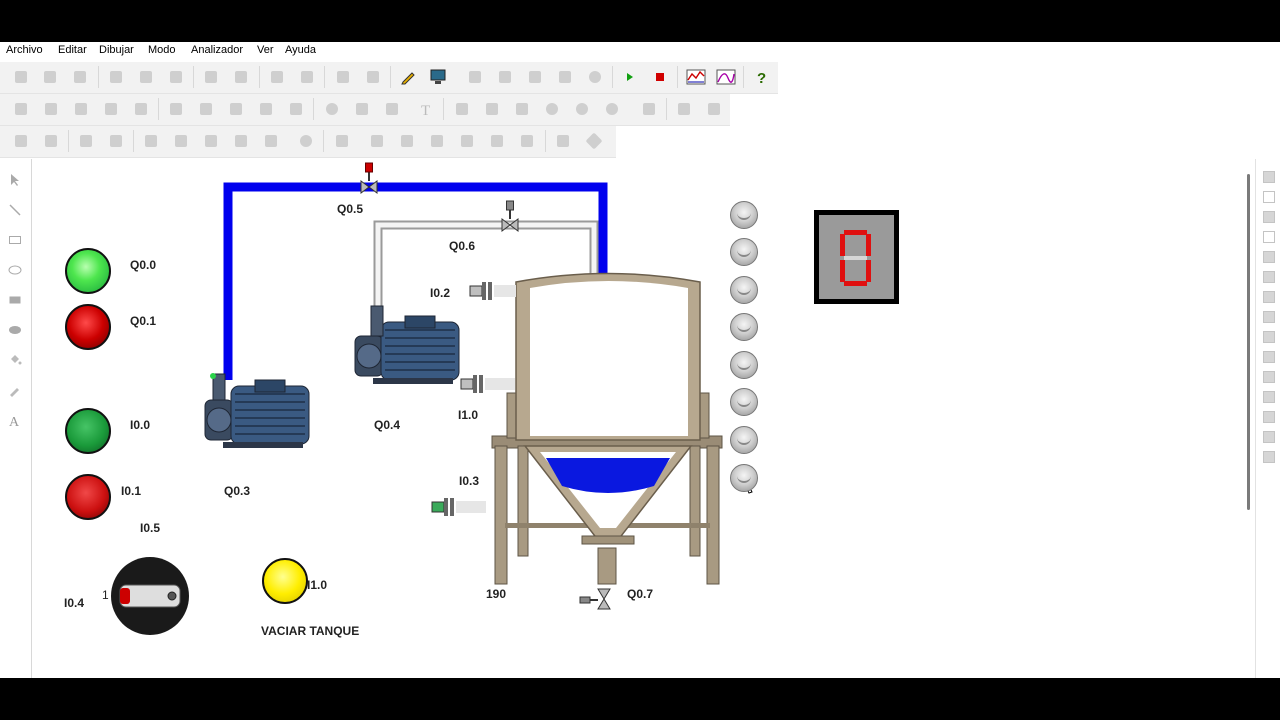 The image size is (1280, 720). Describe the element at coordinates (497, 141) in the screenshot. I see `hatch-tool-icon` at that location.